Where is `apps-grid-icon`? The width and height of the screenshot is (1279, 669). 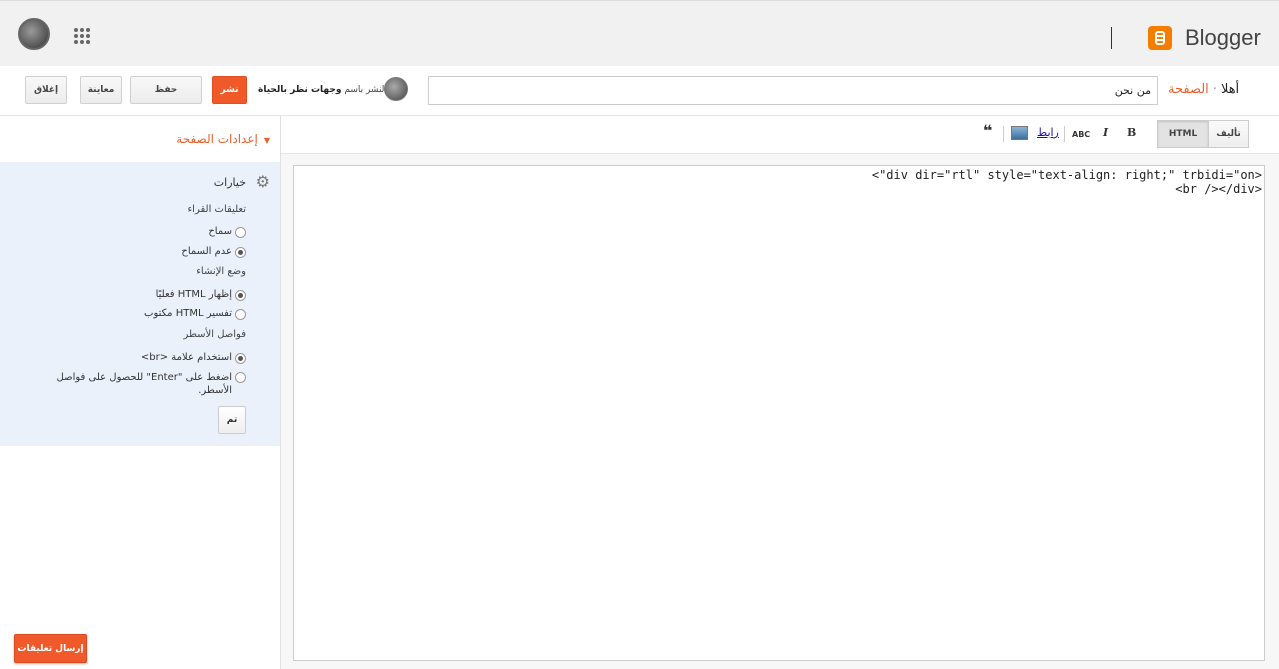 apps-grid-icon is located at coordinates (82, 36).